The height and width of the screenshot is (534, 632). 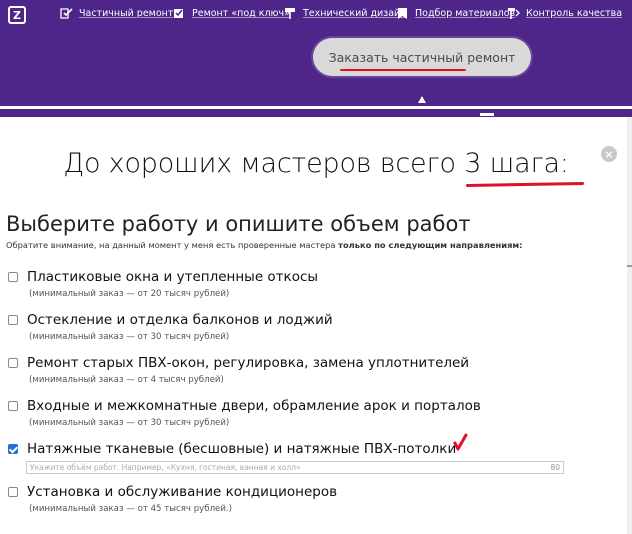 I want to click on nav-item-label: Ремонт «под ключ», so click(x=241, y=13).